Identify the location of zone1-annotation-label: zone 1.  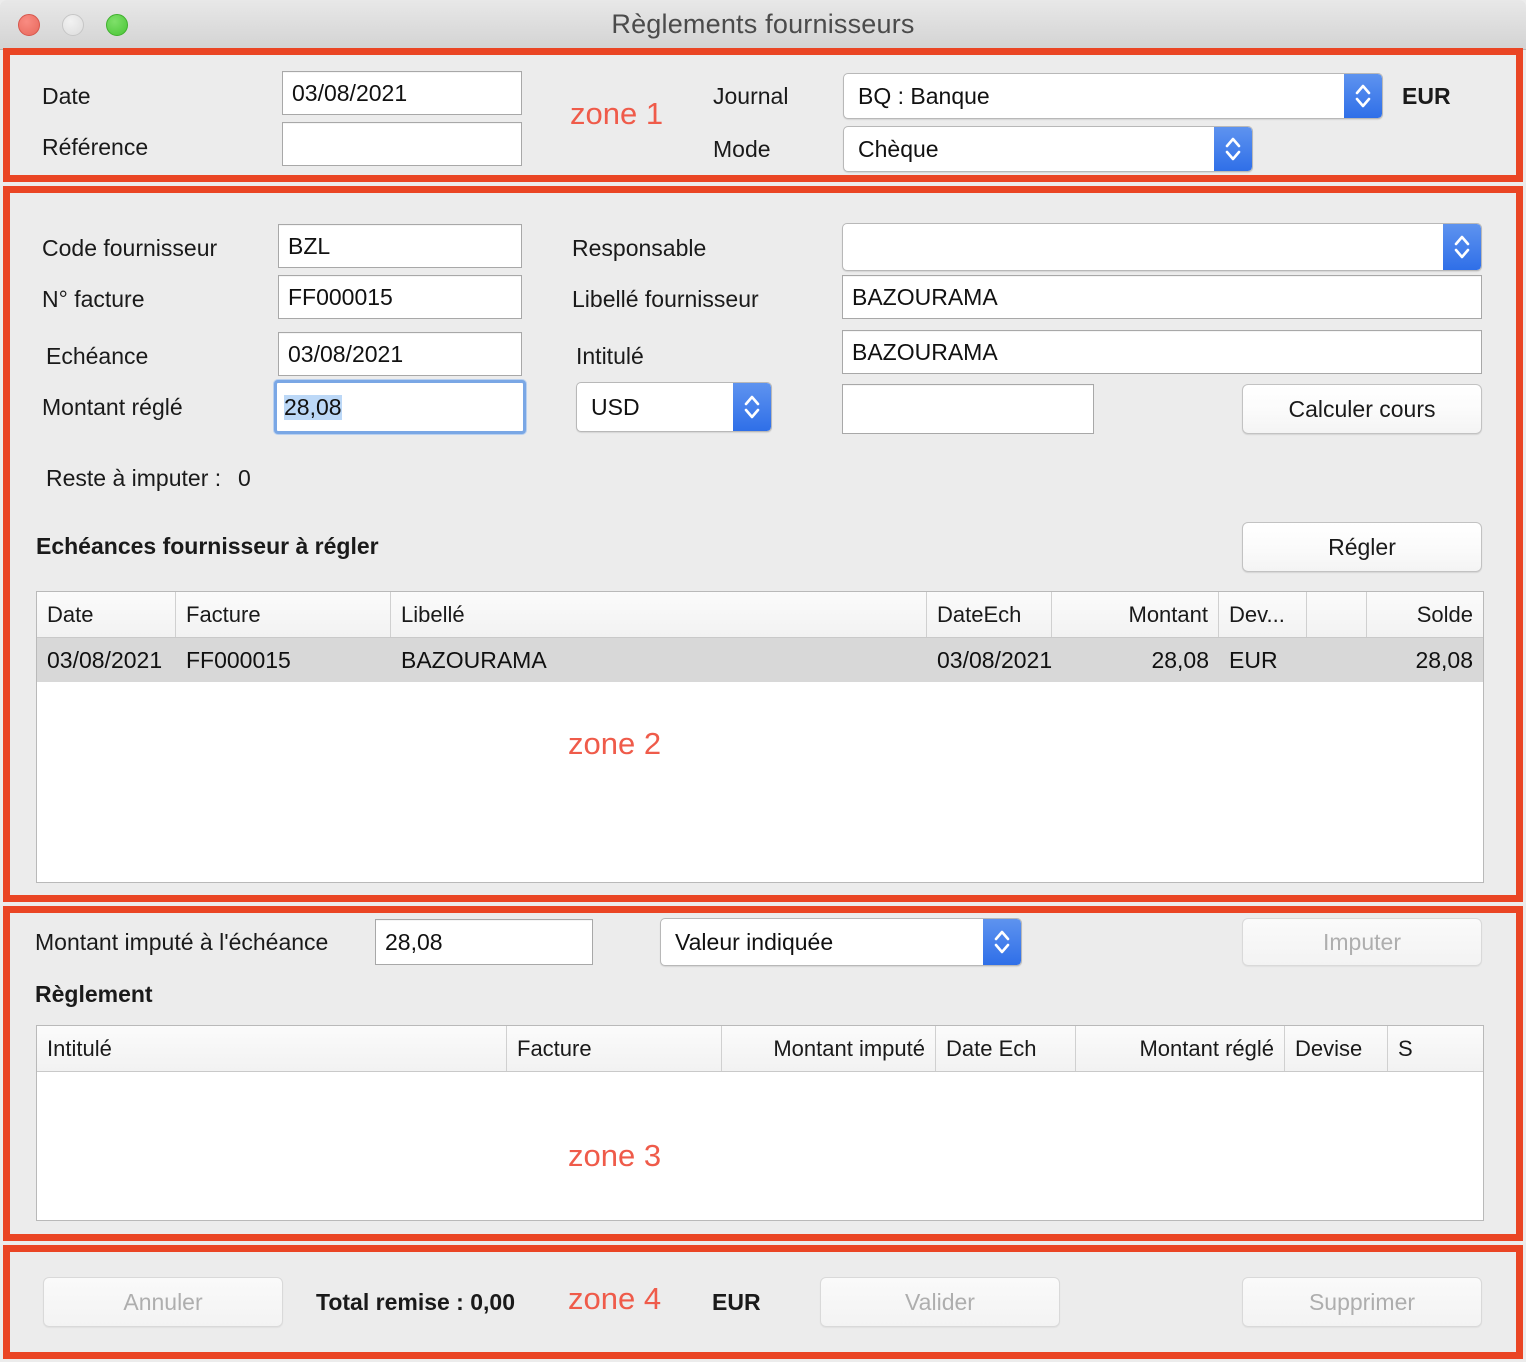
(617, 113).